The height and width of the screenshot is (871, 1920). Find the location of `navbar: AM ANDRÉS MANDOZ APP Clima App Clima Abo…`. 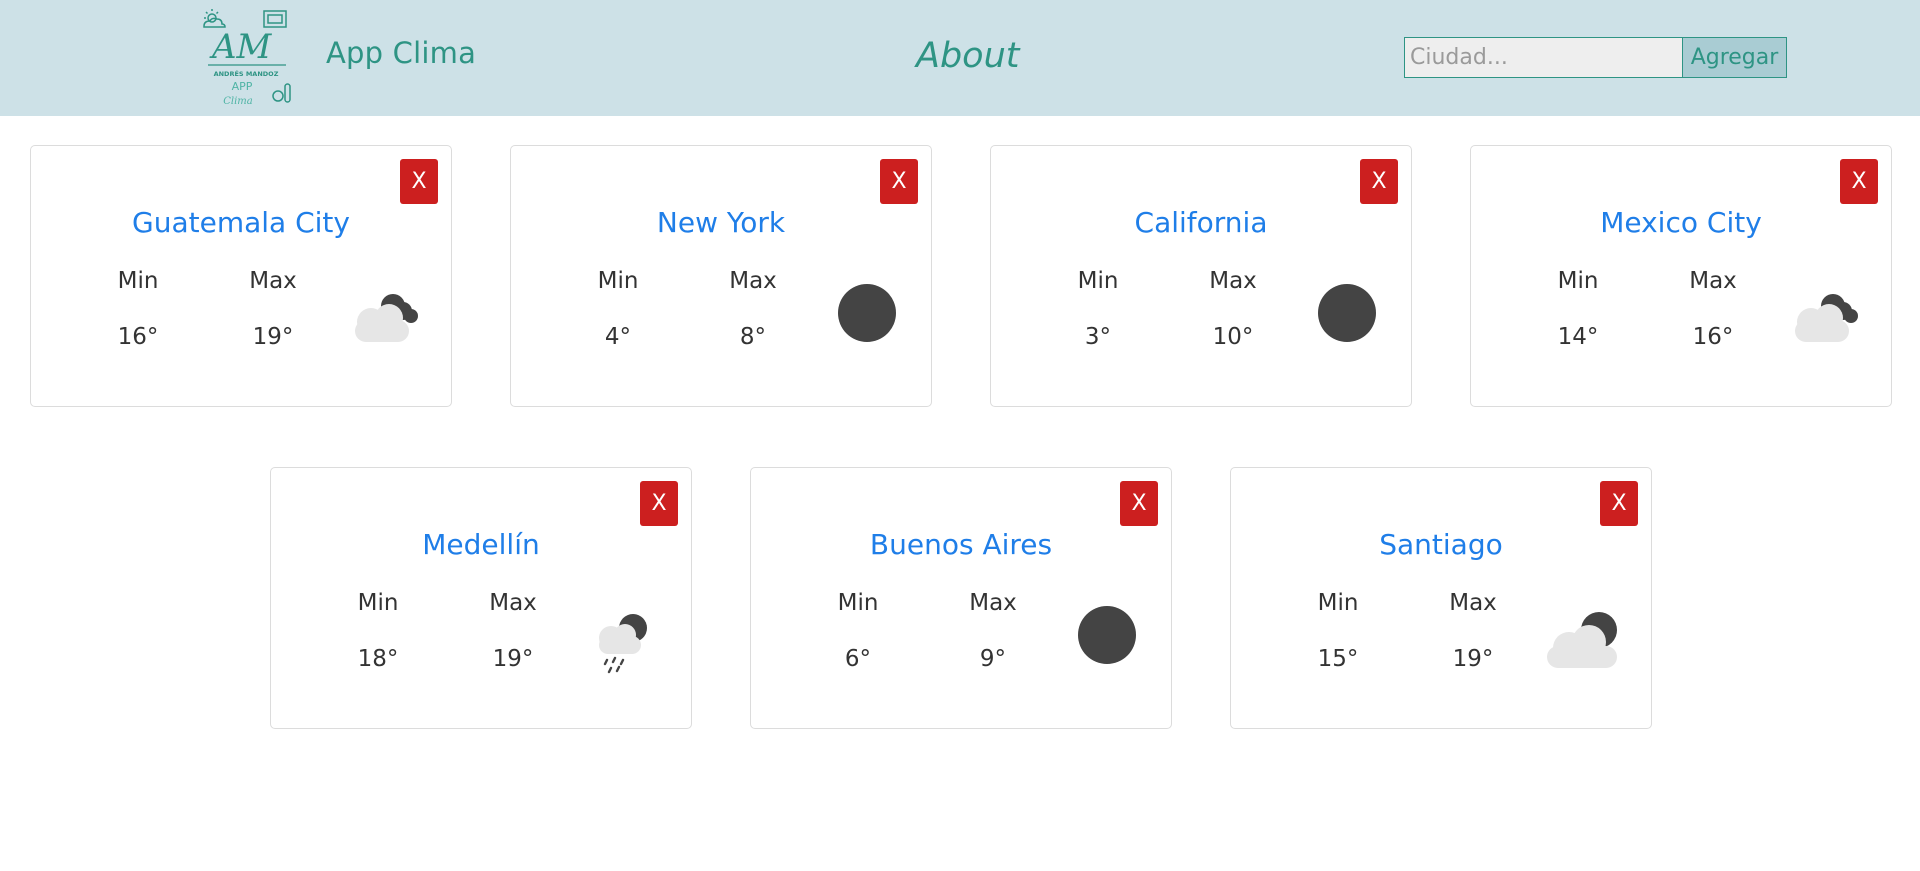

navbar: AM ANDRÉS MANDOZ APP Clima App Clima Abo… is located at coordinates (960, 58).